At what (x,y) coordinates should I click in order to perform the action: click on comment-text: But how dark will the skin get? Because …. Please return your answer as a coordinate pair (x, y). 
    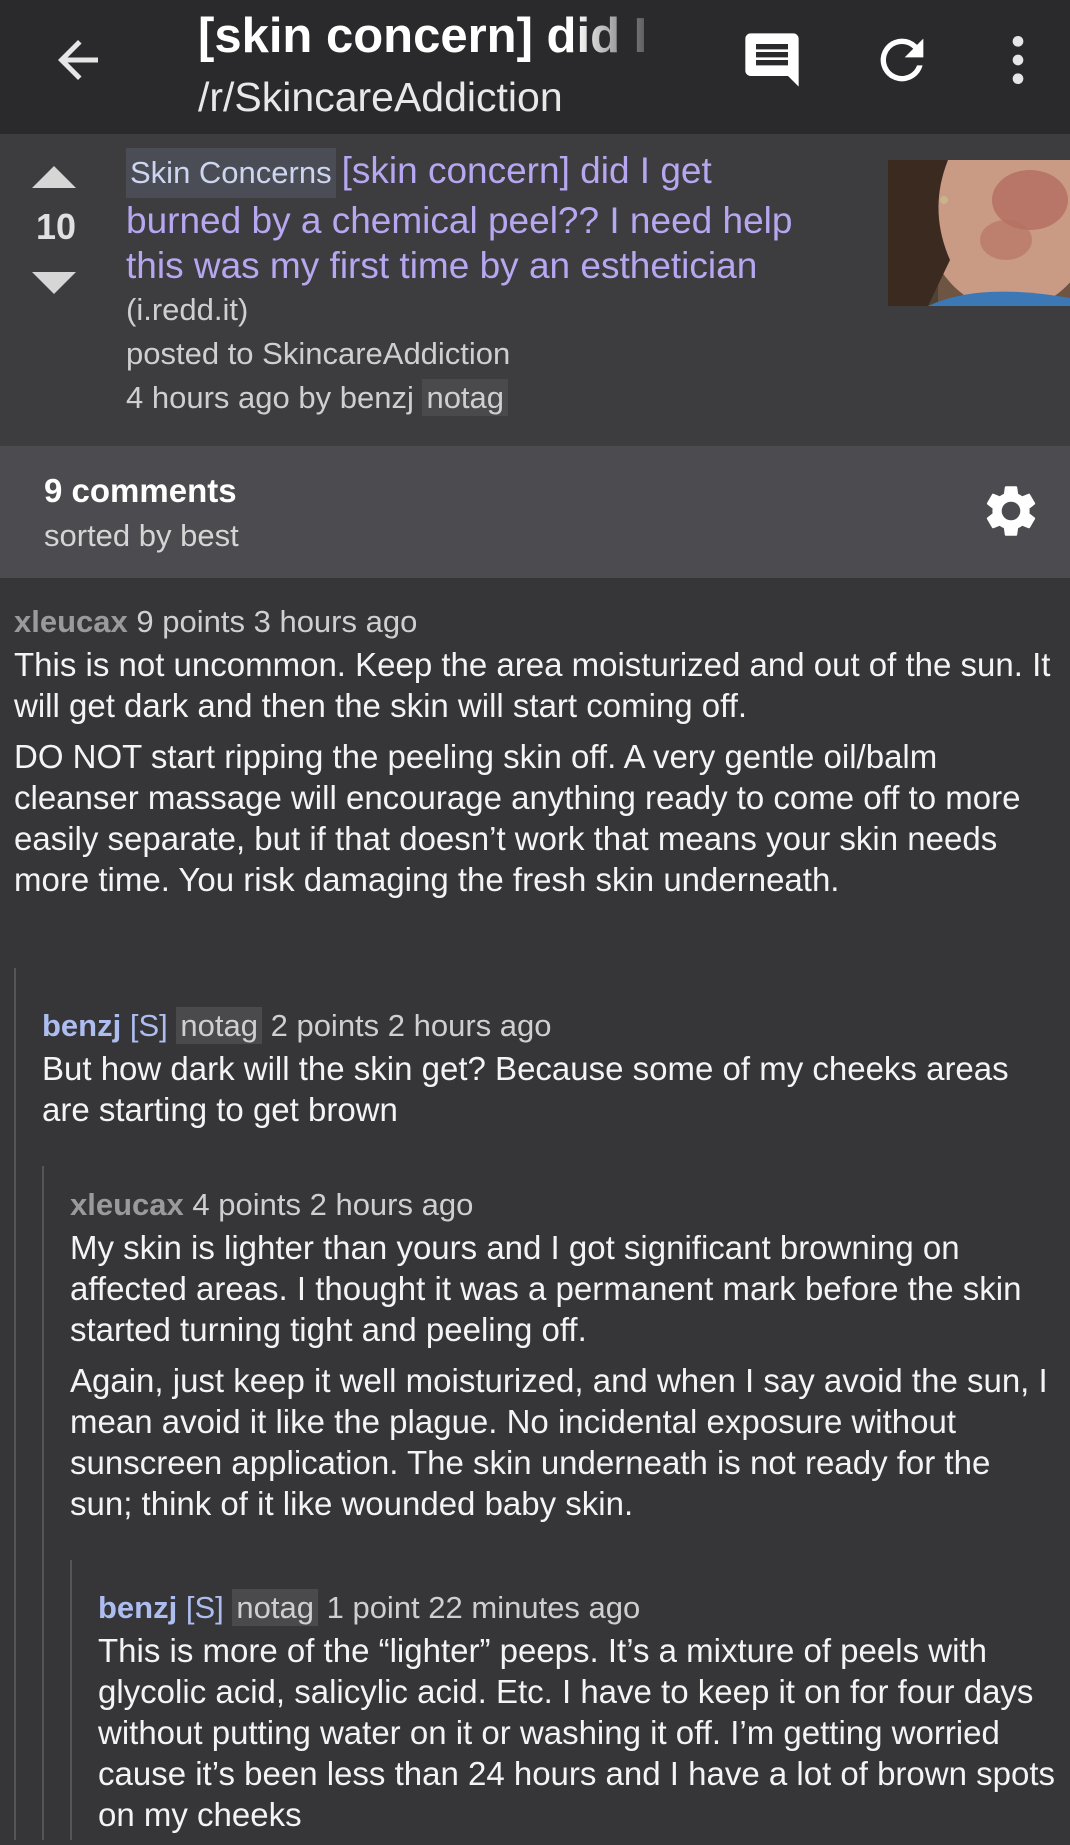
    Looking at the image, I should click on (525, 1089).